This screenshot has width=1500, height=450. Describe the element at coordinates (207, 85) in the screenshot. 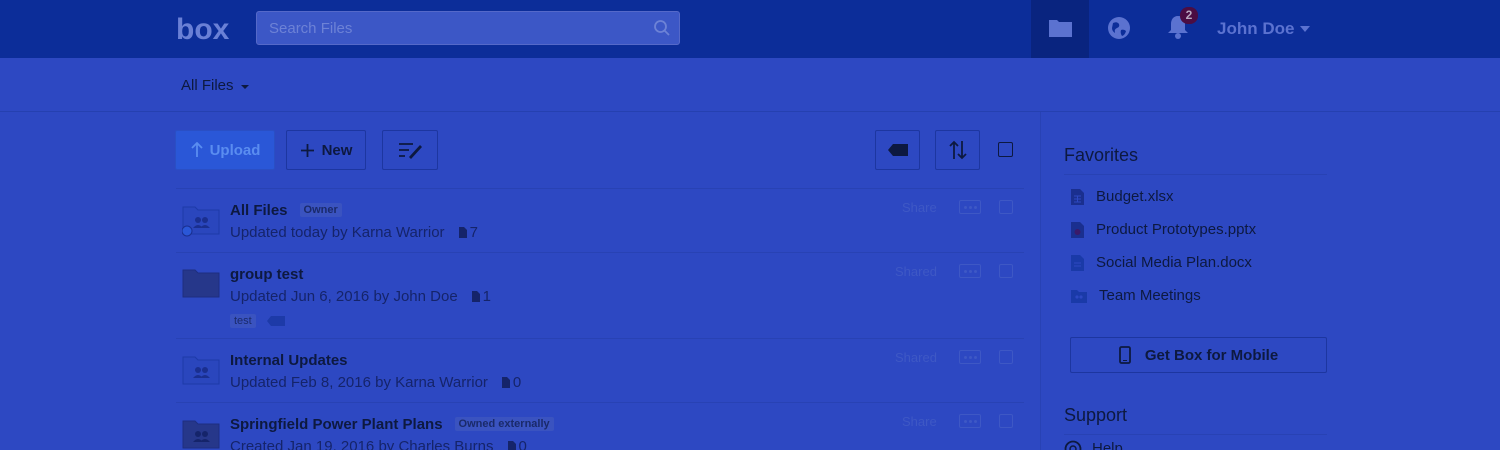

I see `breadcrumb-label: All Files` at that location.